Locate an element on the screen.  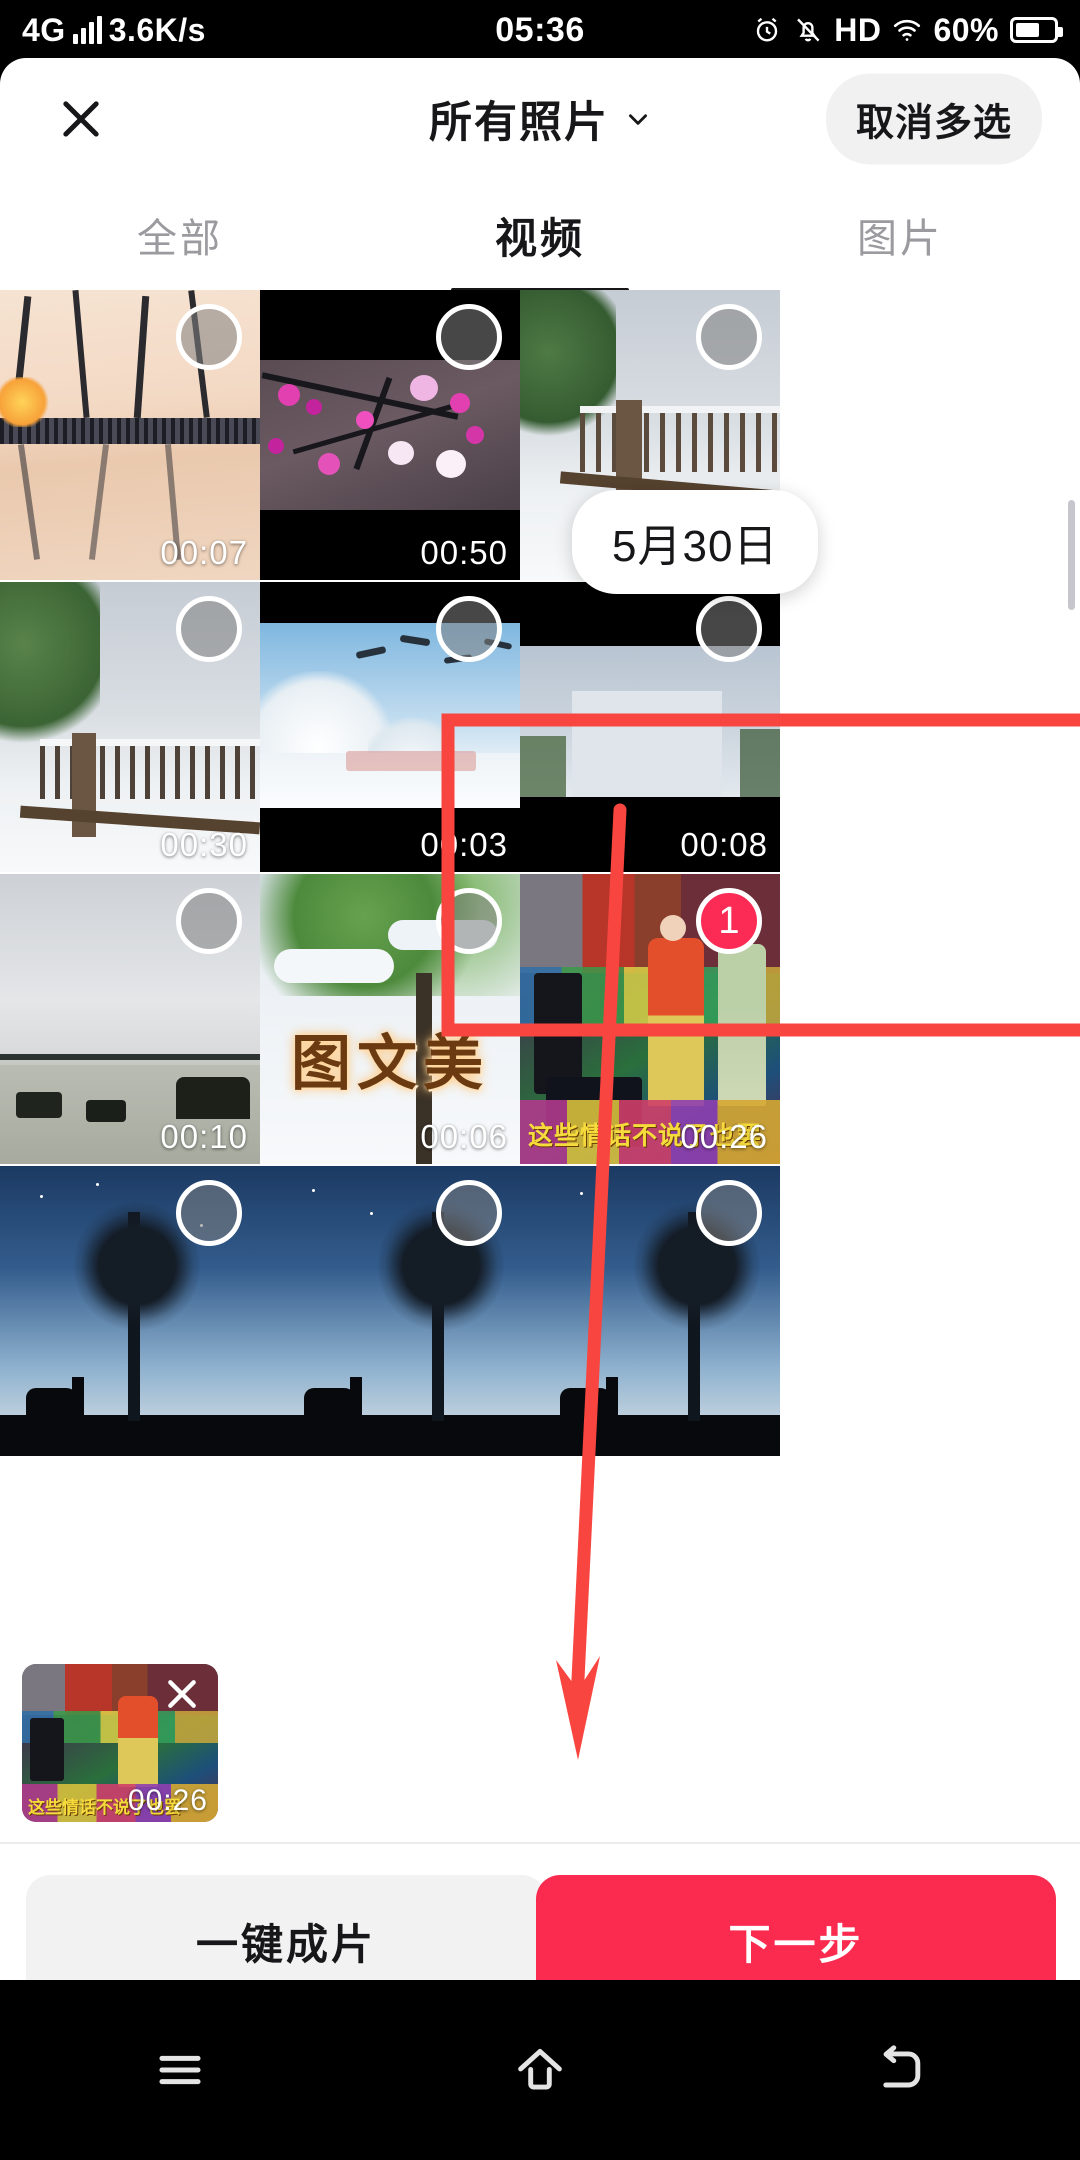
album-title-label: 所有照片 is located at coordinates (519, 123).